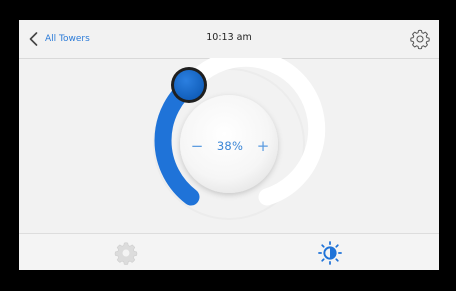 The image size is (456, 291). What do you see at coordinates (189, 85) in the screenshot?
I see `dial-knob` at bounding box center [189, 85].